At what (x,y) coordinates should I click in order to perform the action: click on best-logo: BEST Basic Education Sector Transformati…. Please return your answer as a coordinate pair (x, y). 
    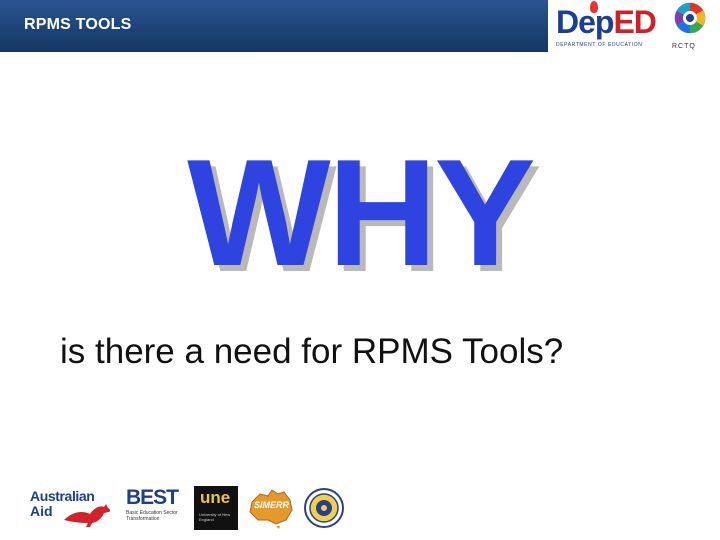
    Looking at the image, I should click on (157, 508).